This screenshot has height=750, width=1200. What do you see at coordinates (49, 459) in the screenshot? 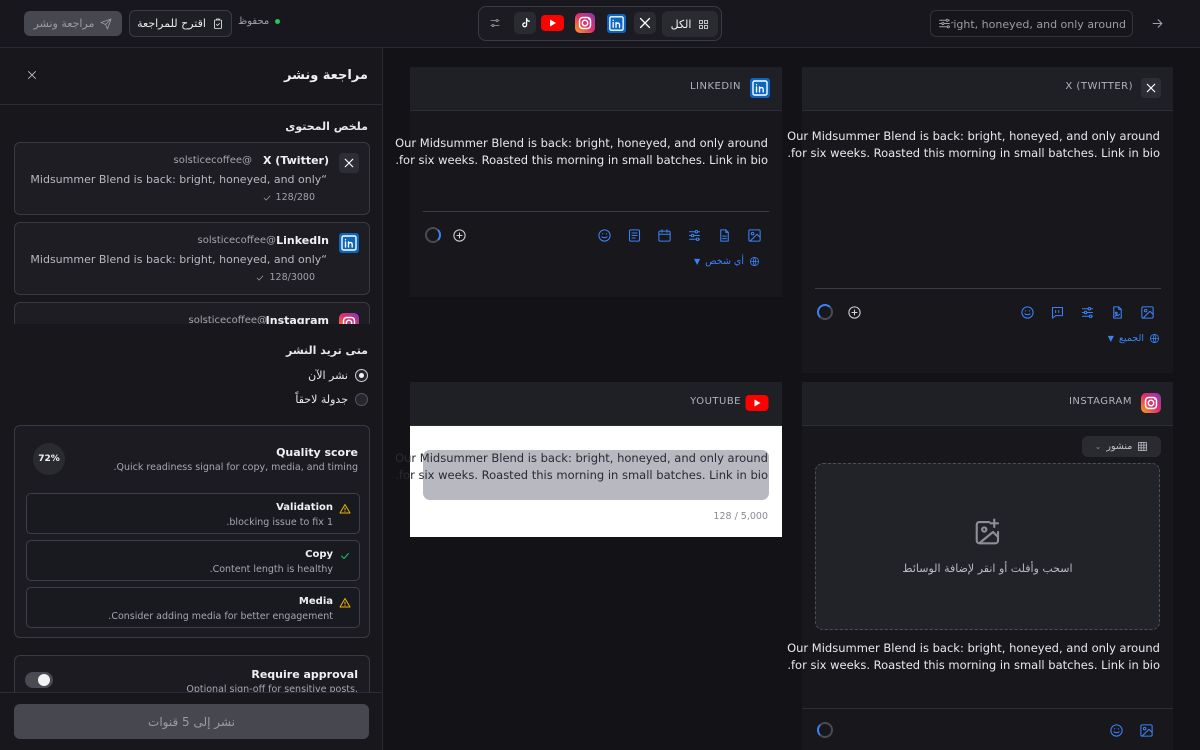
I see `score-ring: 72%` at bounding box center [49, 459].